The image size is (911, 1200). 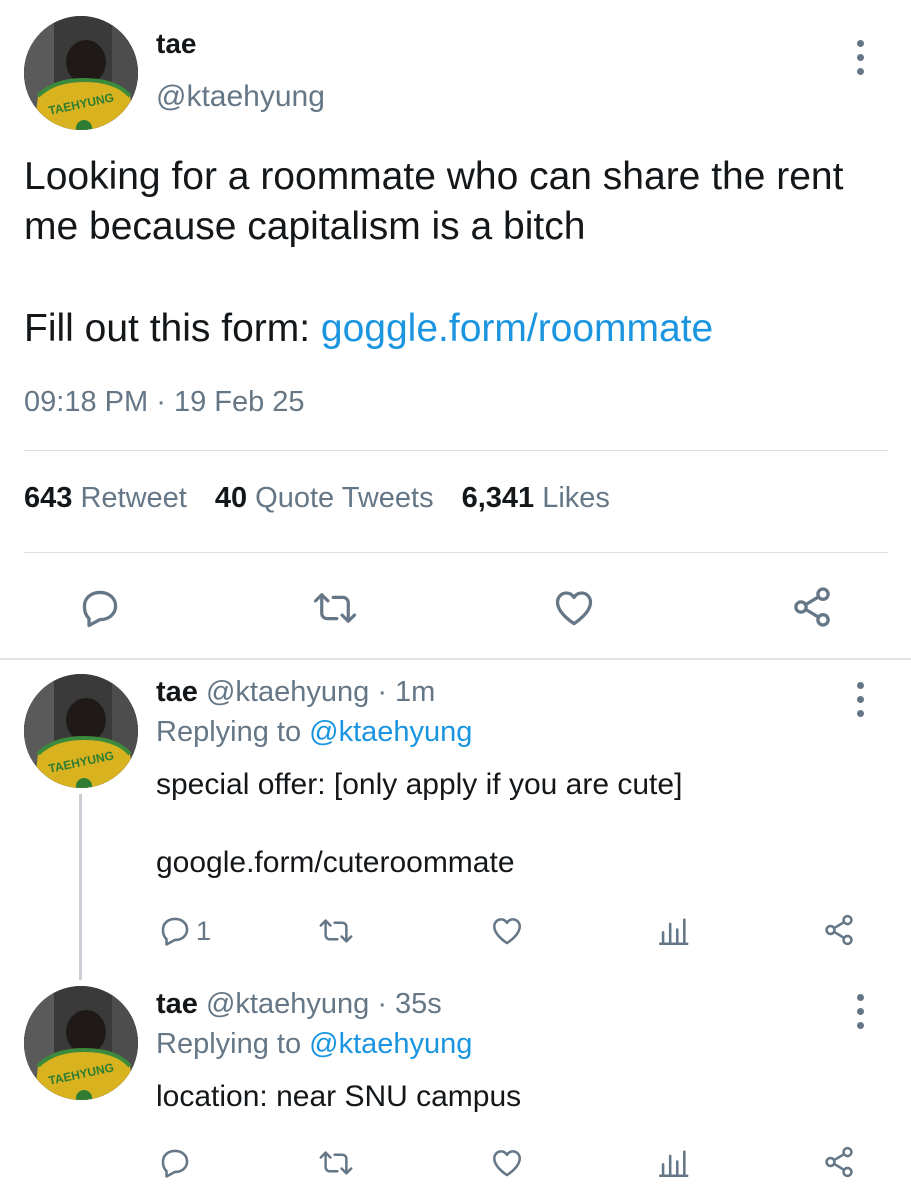 I want to click on reply-header: tae @ktaehyung · 35s, so click(x=299, y=1004).